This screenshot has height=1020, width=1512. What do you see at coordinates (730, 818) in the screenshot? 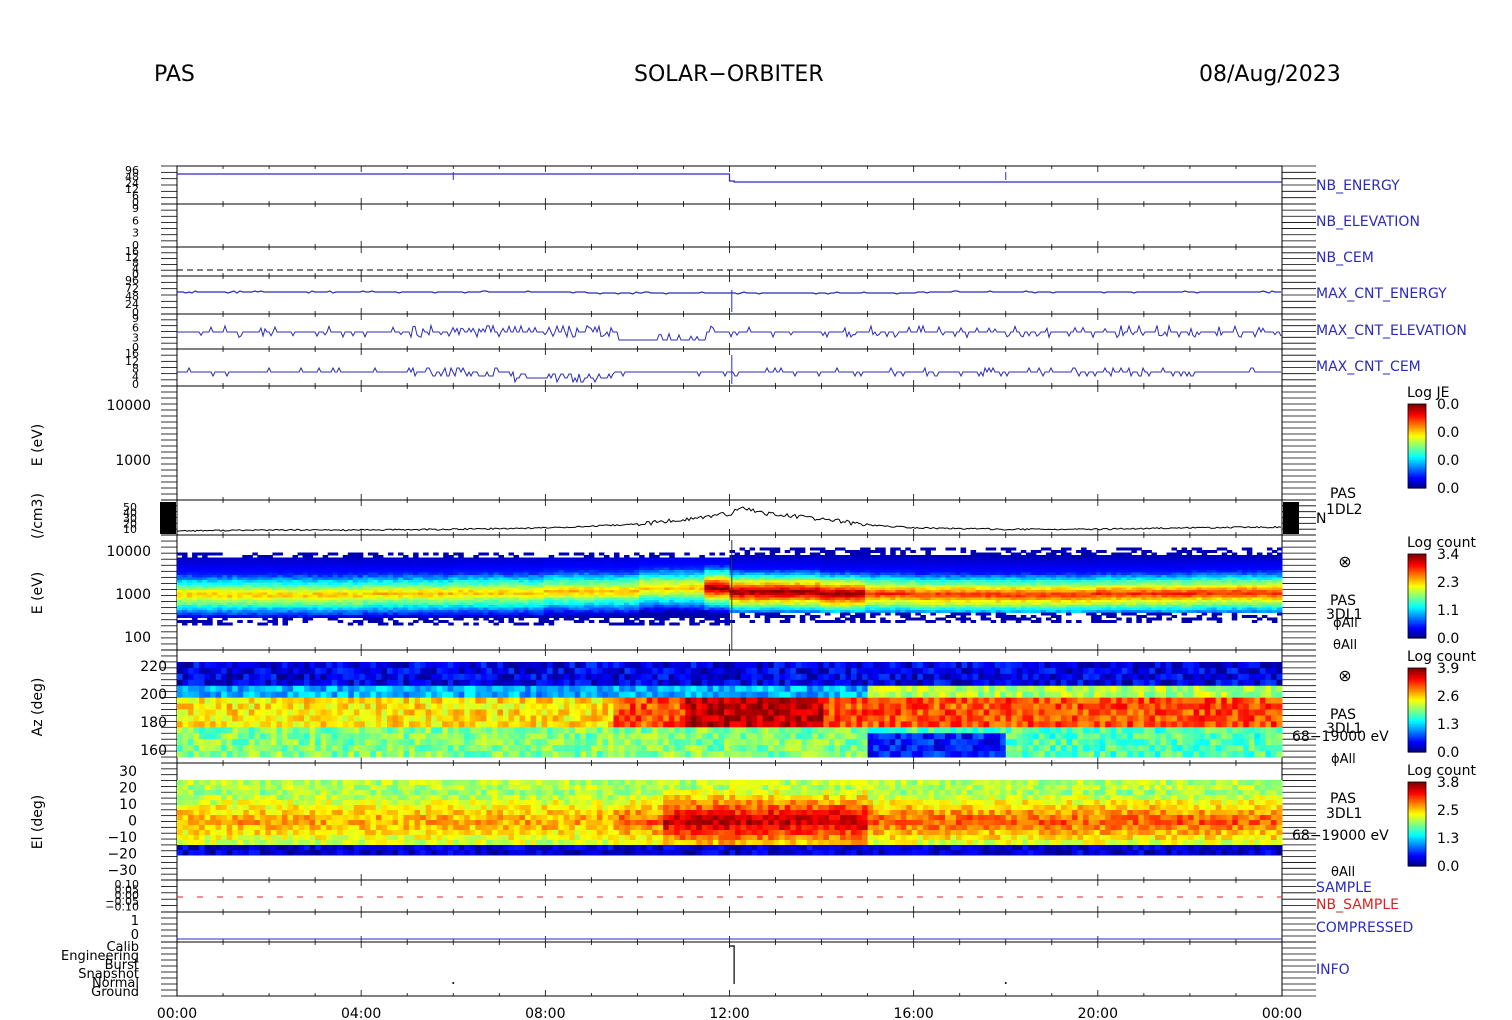
I see `elevation-spectrogram` at bounding box center [730, 818].